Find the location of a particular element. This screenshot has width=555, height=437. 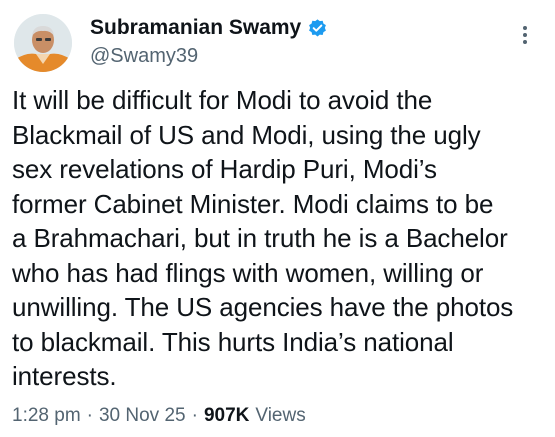

views-count: 907K is located at coordinates (226, 415).